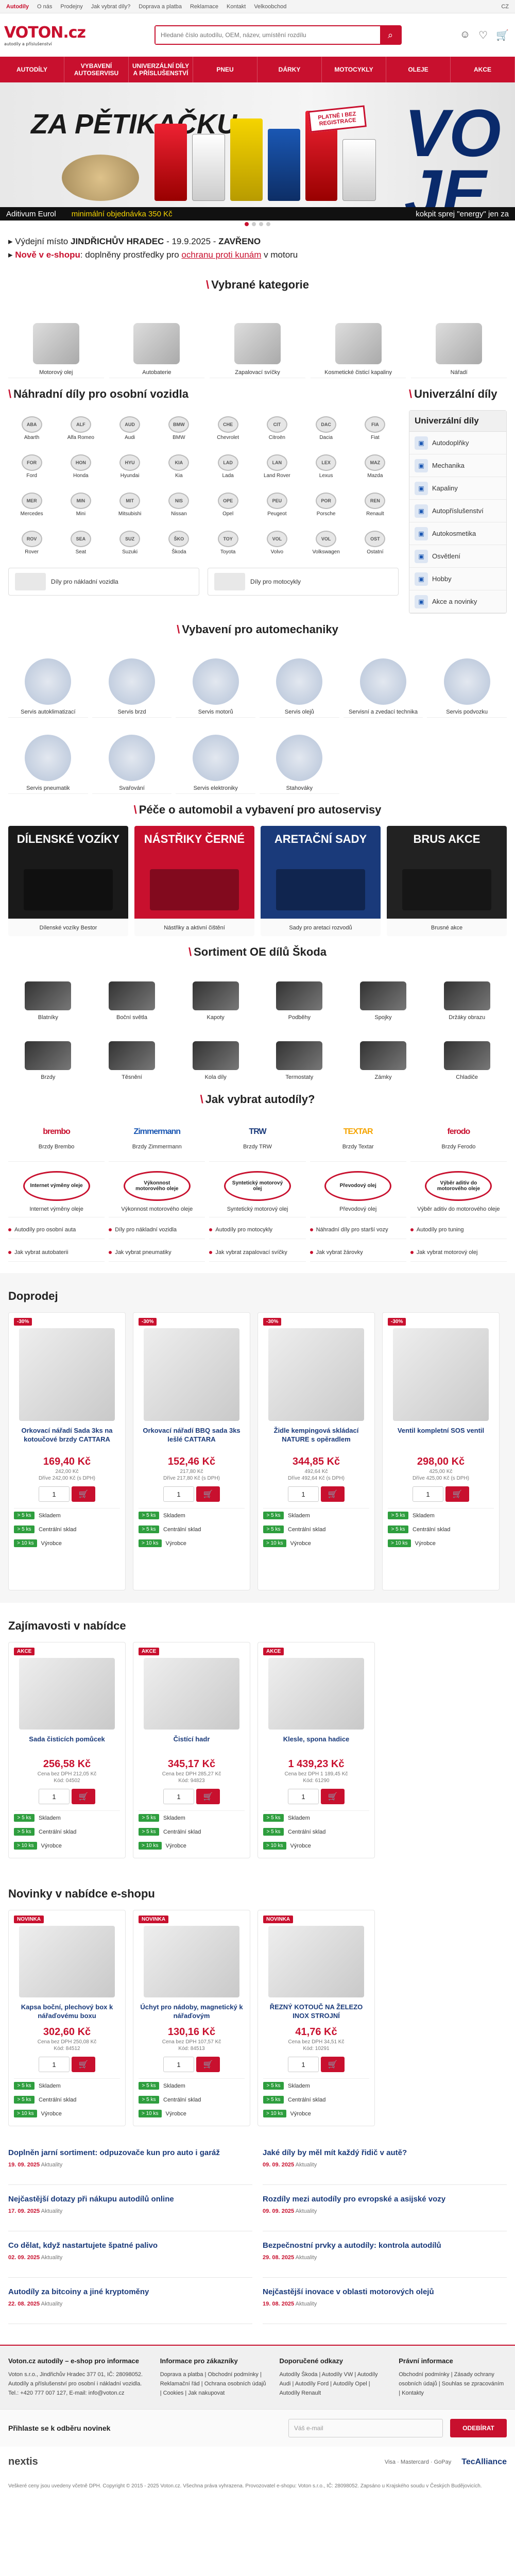 This screenshot has width=515, height=2576. Describe the element at coordinates (459, 339) in the screenshot. I see `category-card: Nářadí` at that location.